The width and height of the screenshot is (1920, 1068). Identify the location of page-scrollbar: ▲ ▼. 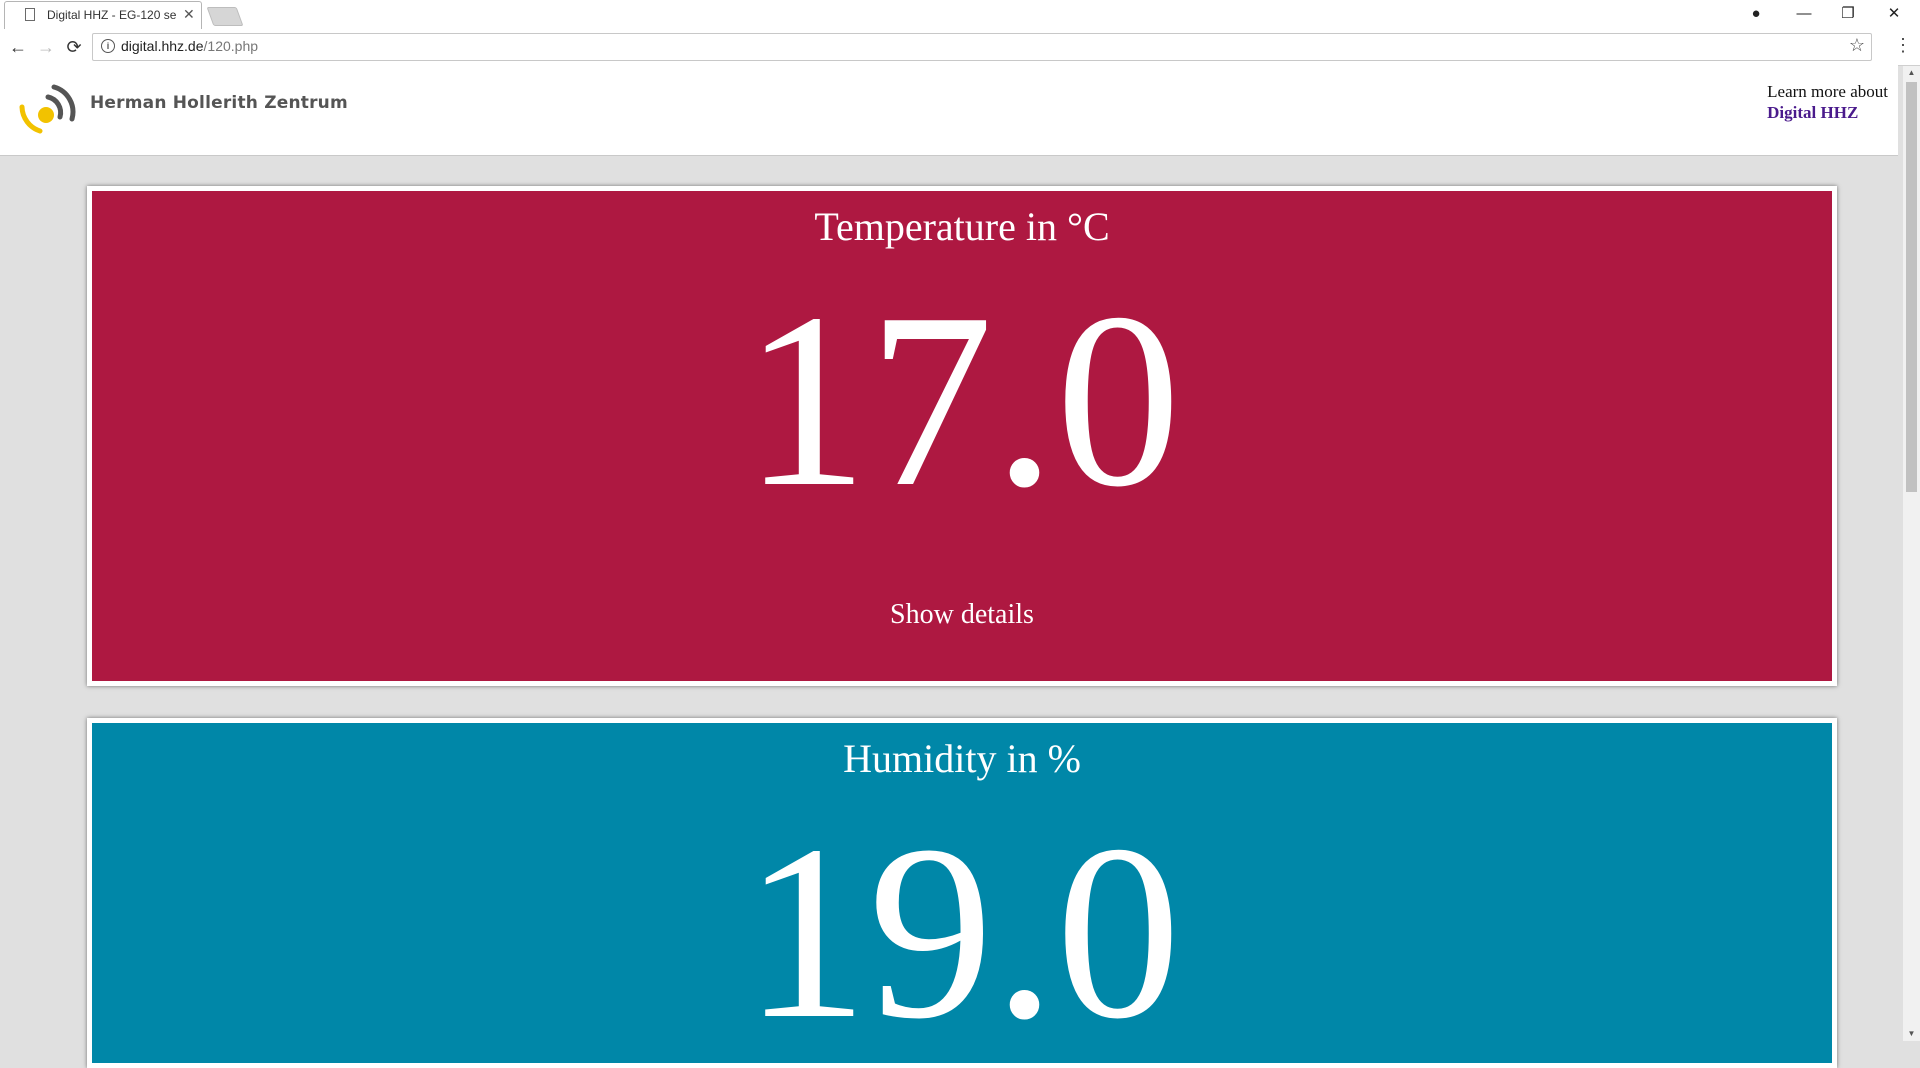
(1911, 553).